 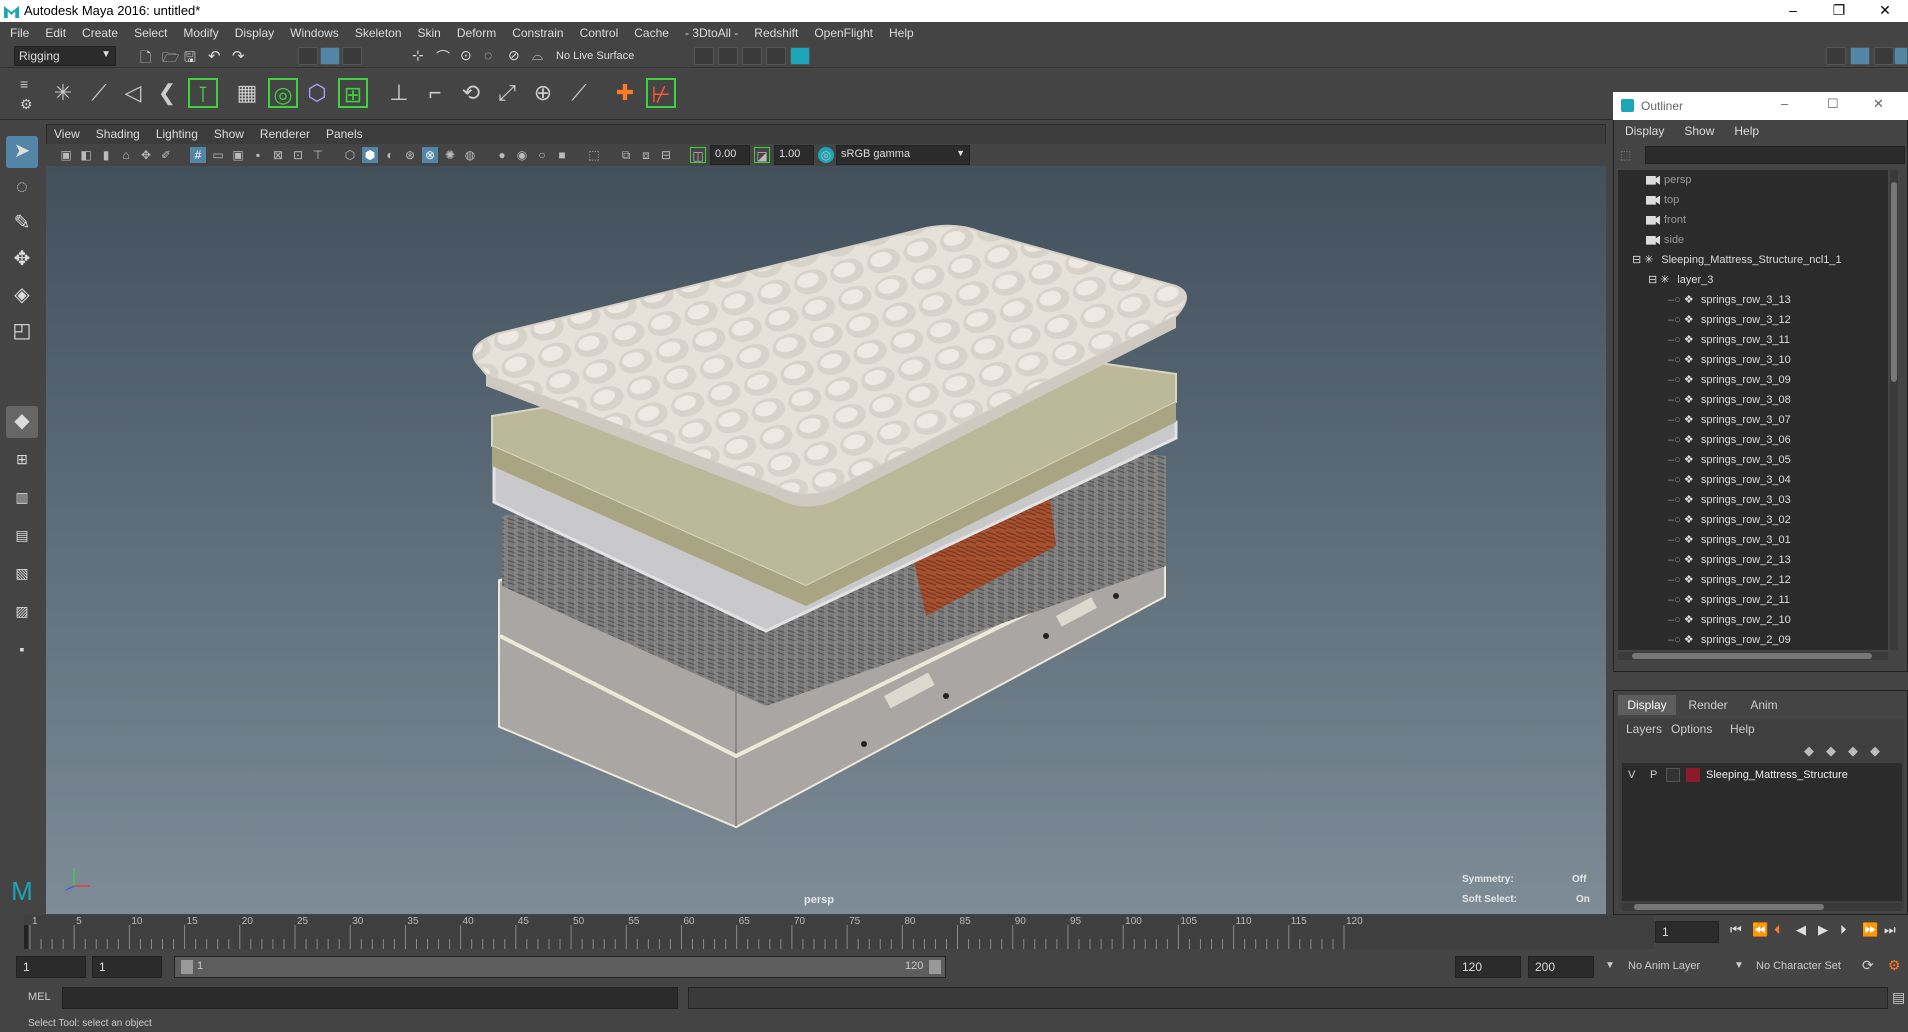 What do you see at coordinates (1894, 282) in the screenshot?
I see `outliner-scroll-thumb` at bounding box center [1894, 282].